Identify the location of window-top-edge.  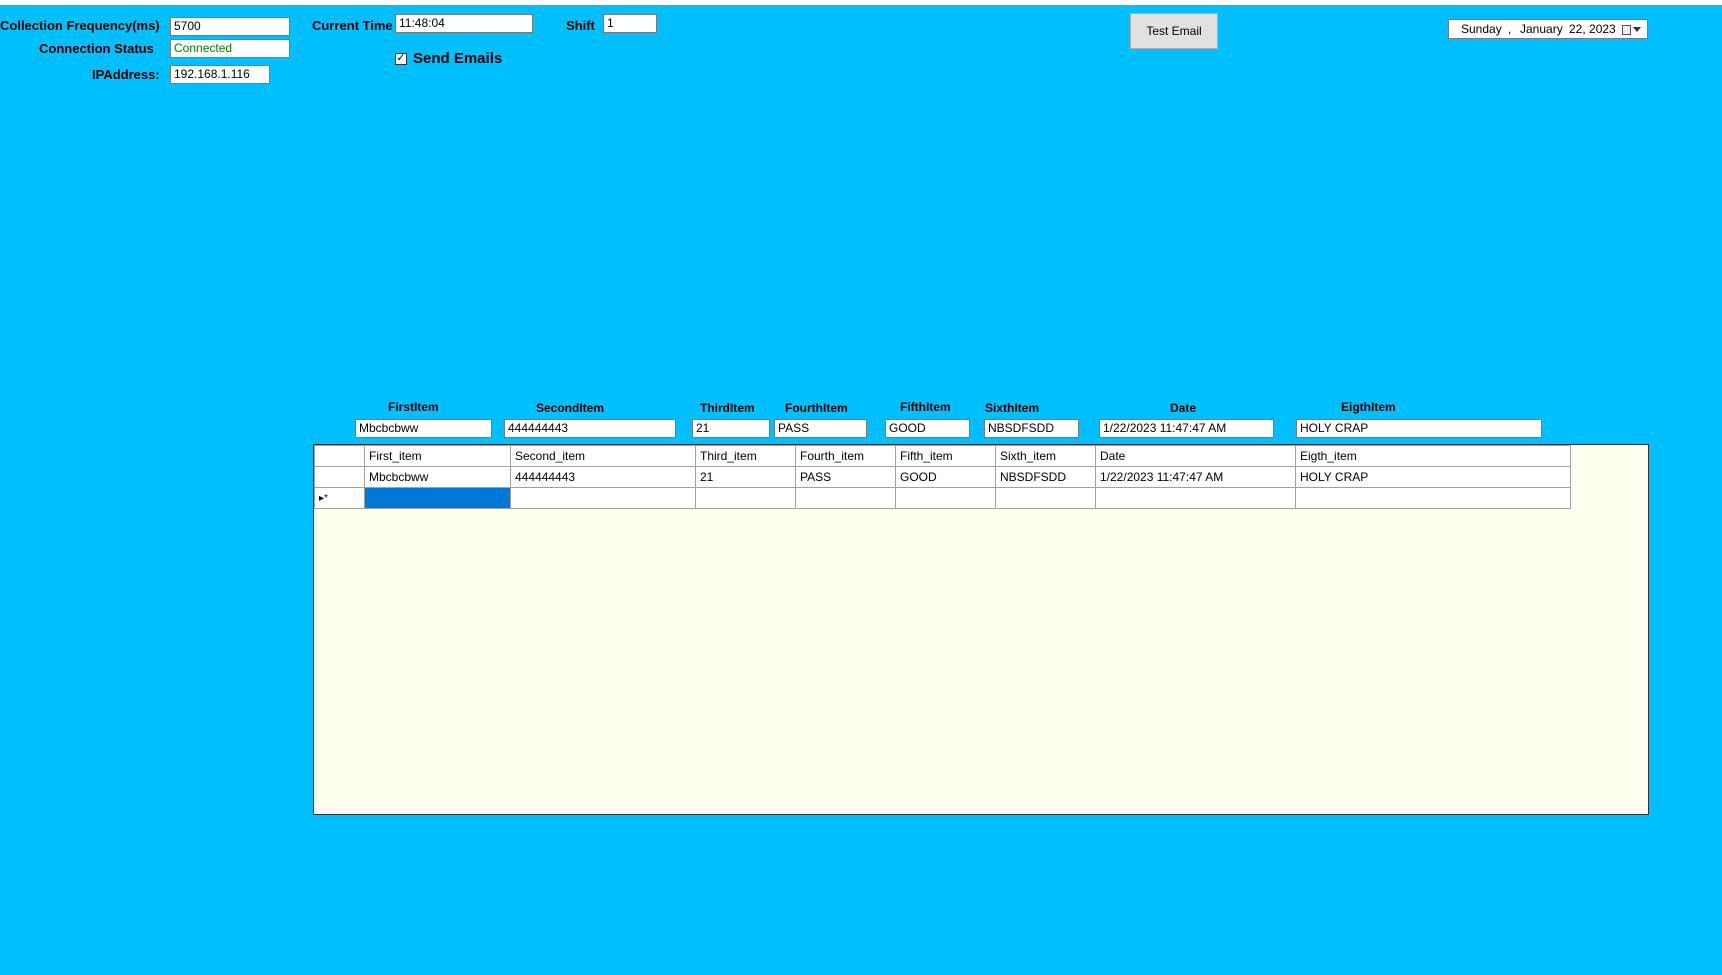
(861, 2).